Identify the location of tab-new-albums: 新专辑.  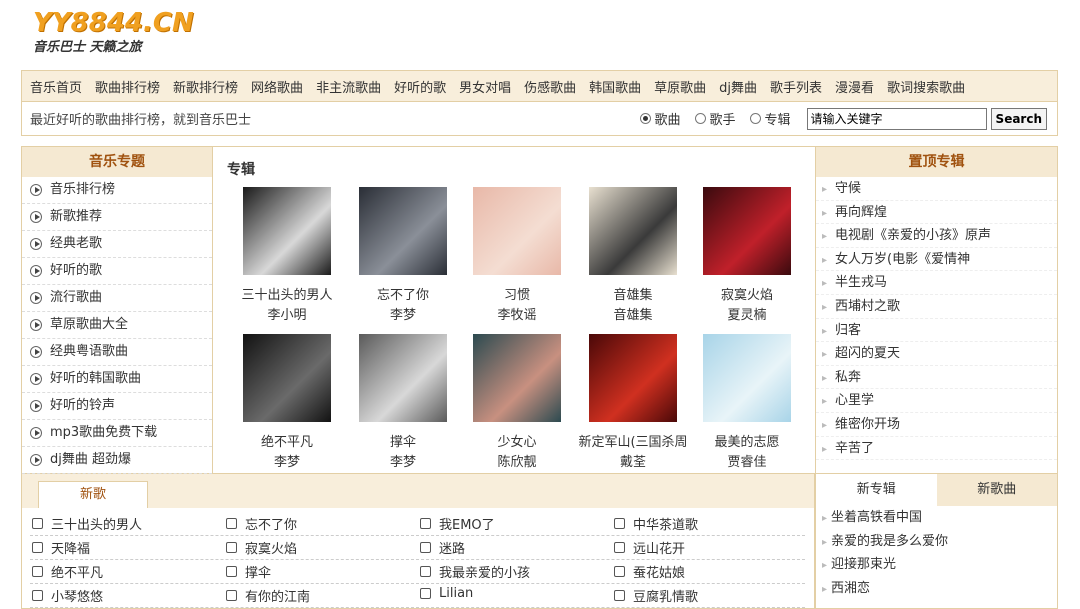
(876, 490).